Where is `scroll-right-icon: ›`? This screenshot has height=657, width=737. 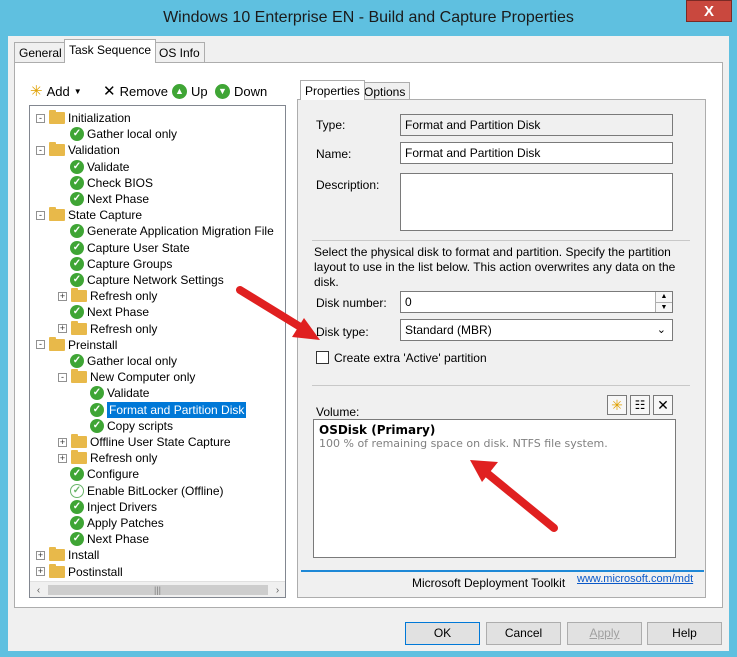
scroll-right-icon: › is located at coordinates (277, 589).